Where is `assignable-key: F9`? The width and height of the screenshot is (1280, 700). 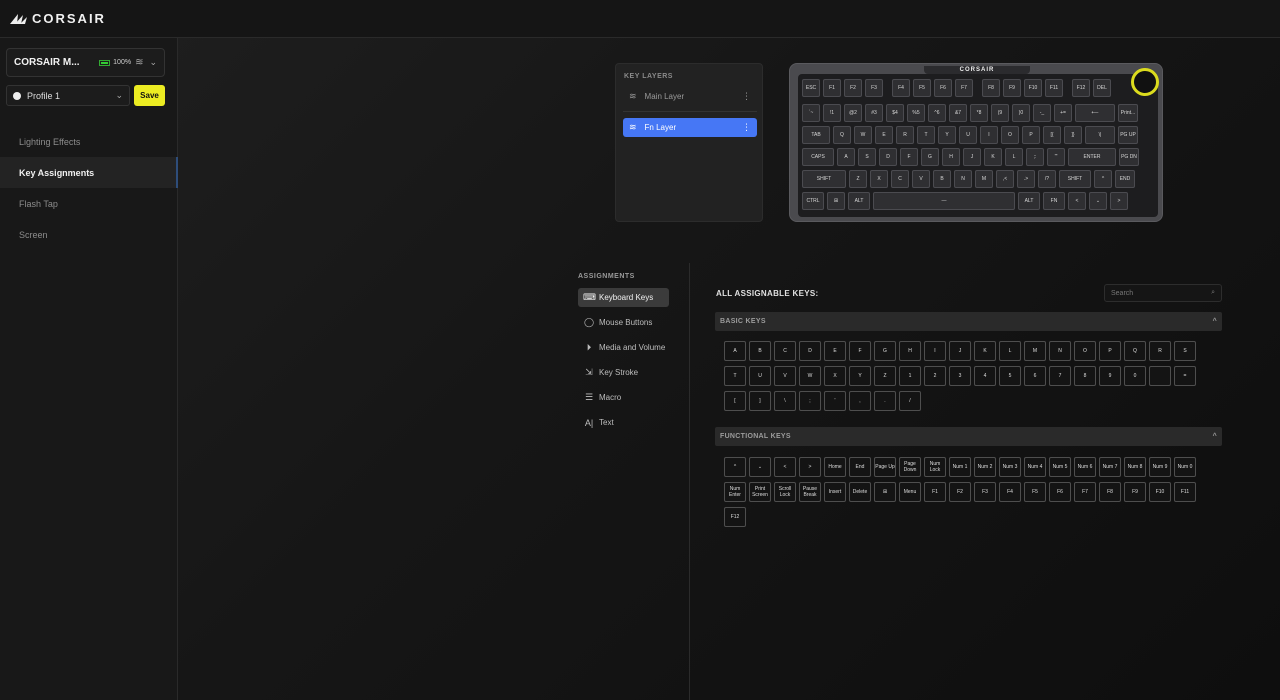 assignable-key: F9 is located at coordinates (1135, 492).